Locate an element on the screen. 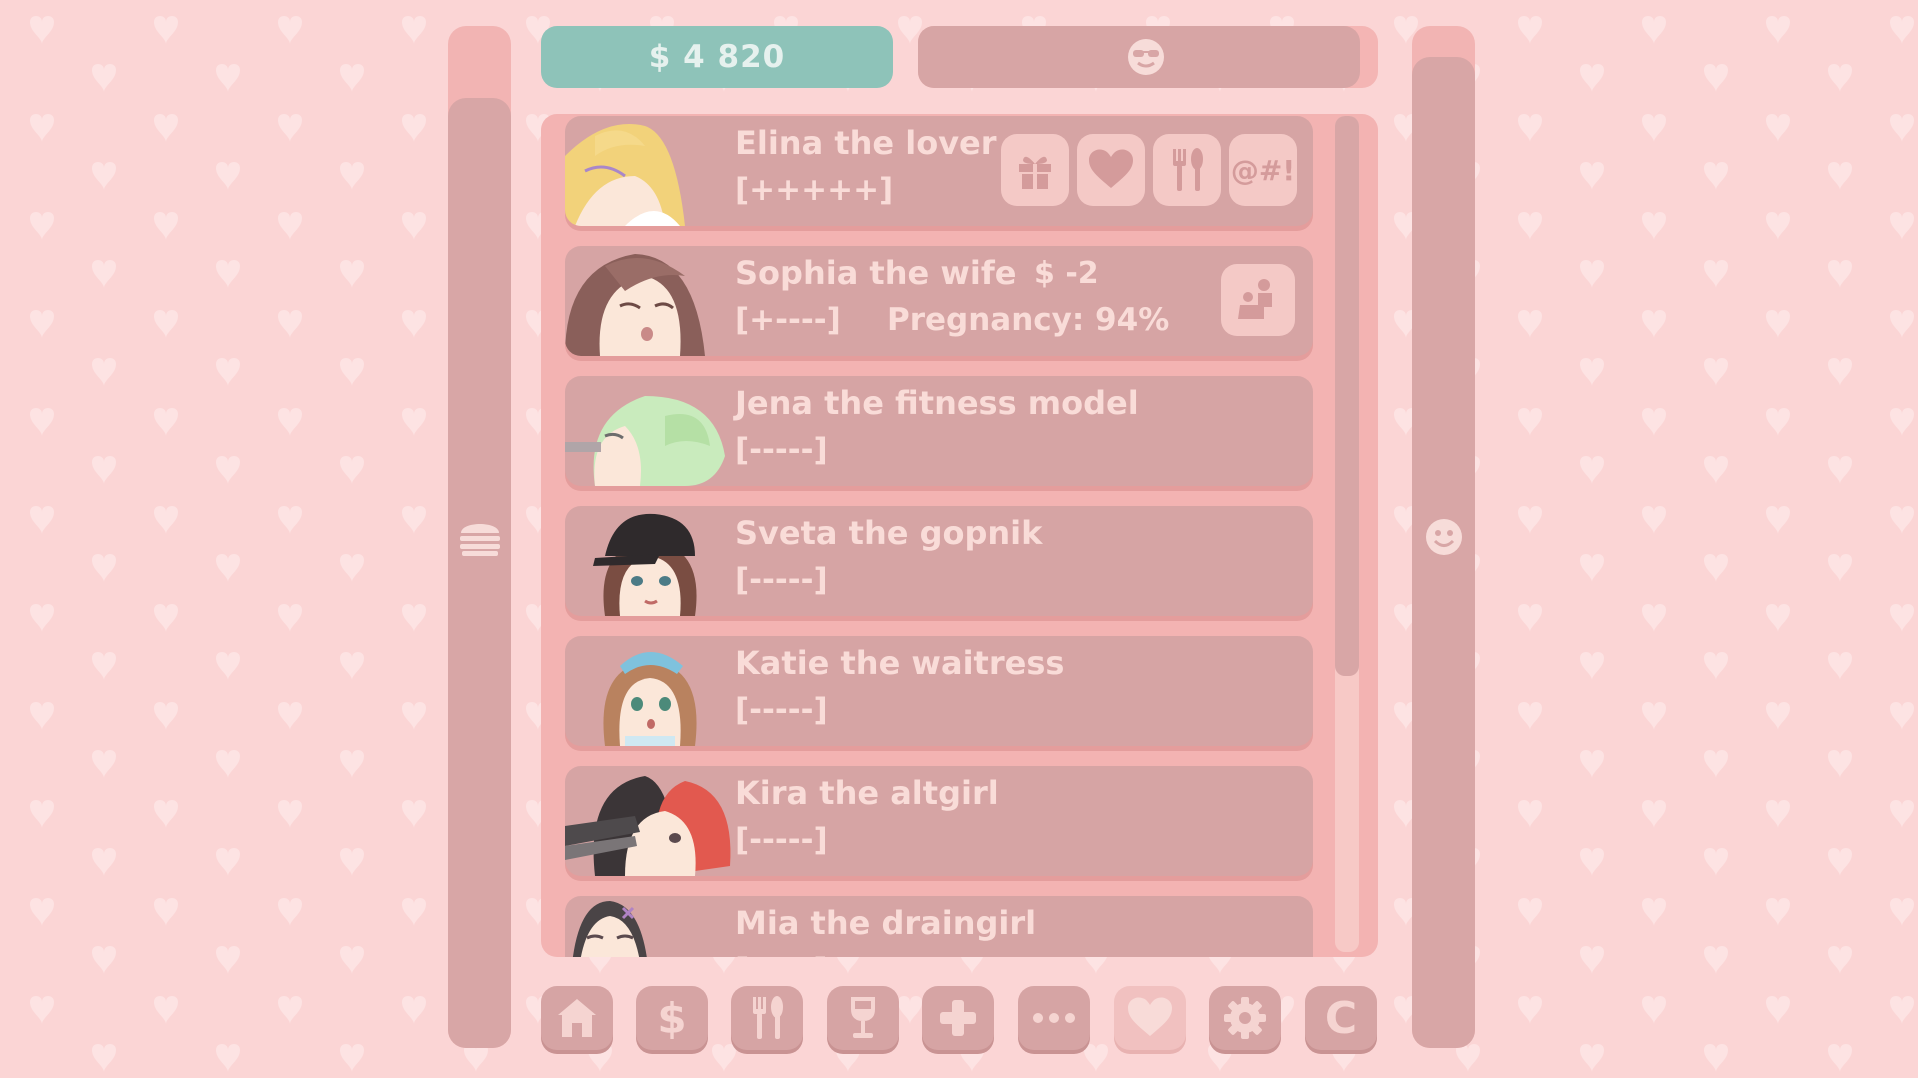  girl-money-change: $ -2 is located at coordinates (1066, 273).